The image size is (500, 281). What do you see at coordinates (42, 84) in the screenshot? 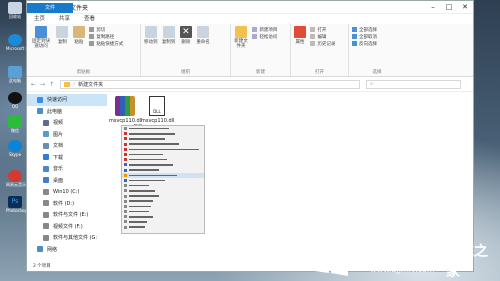
I see `forward-arrow-icon: →` at bounding box center [42, 84].